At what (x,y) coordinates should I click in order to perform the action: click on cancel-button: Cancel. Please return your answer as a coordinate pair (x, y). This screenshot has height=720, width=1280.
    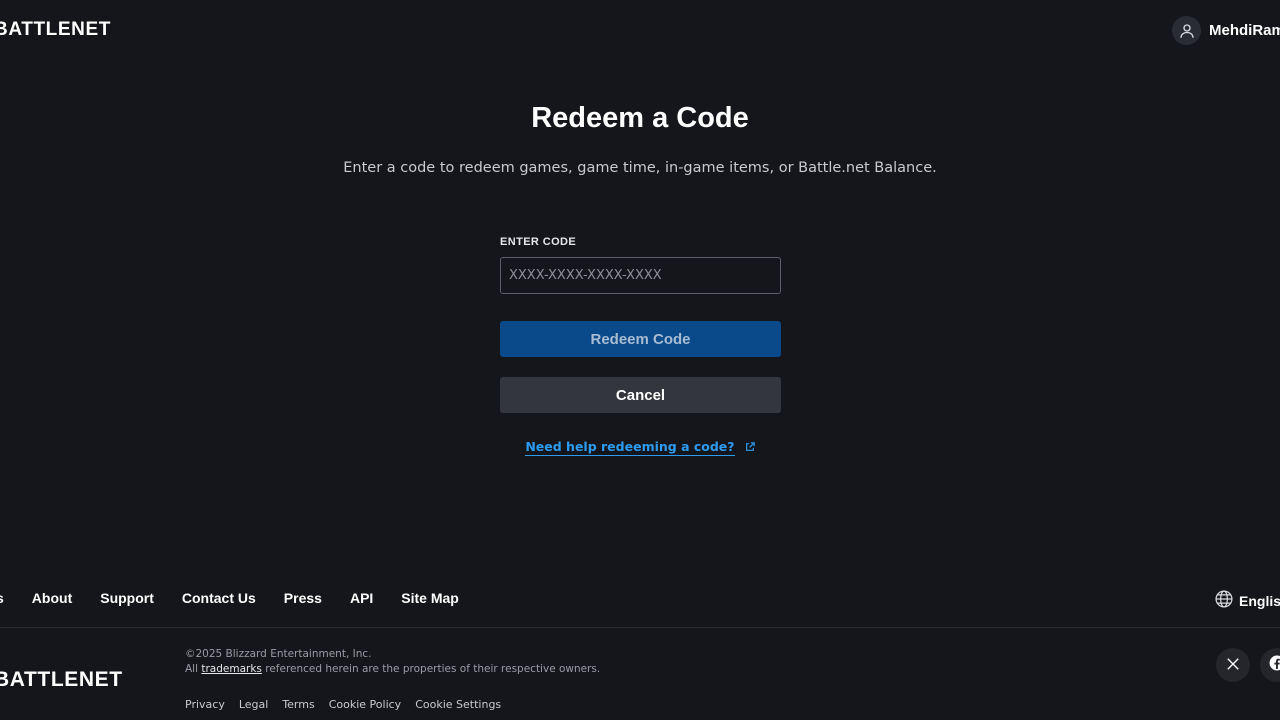
    Looking at the image, I should click on (640, 395).